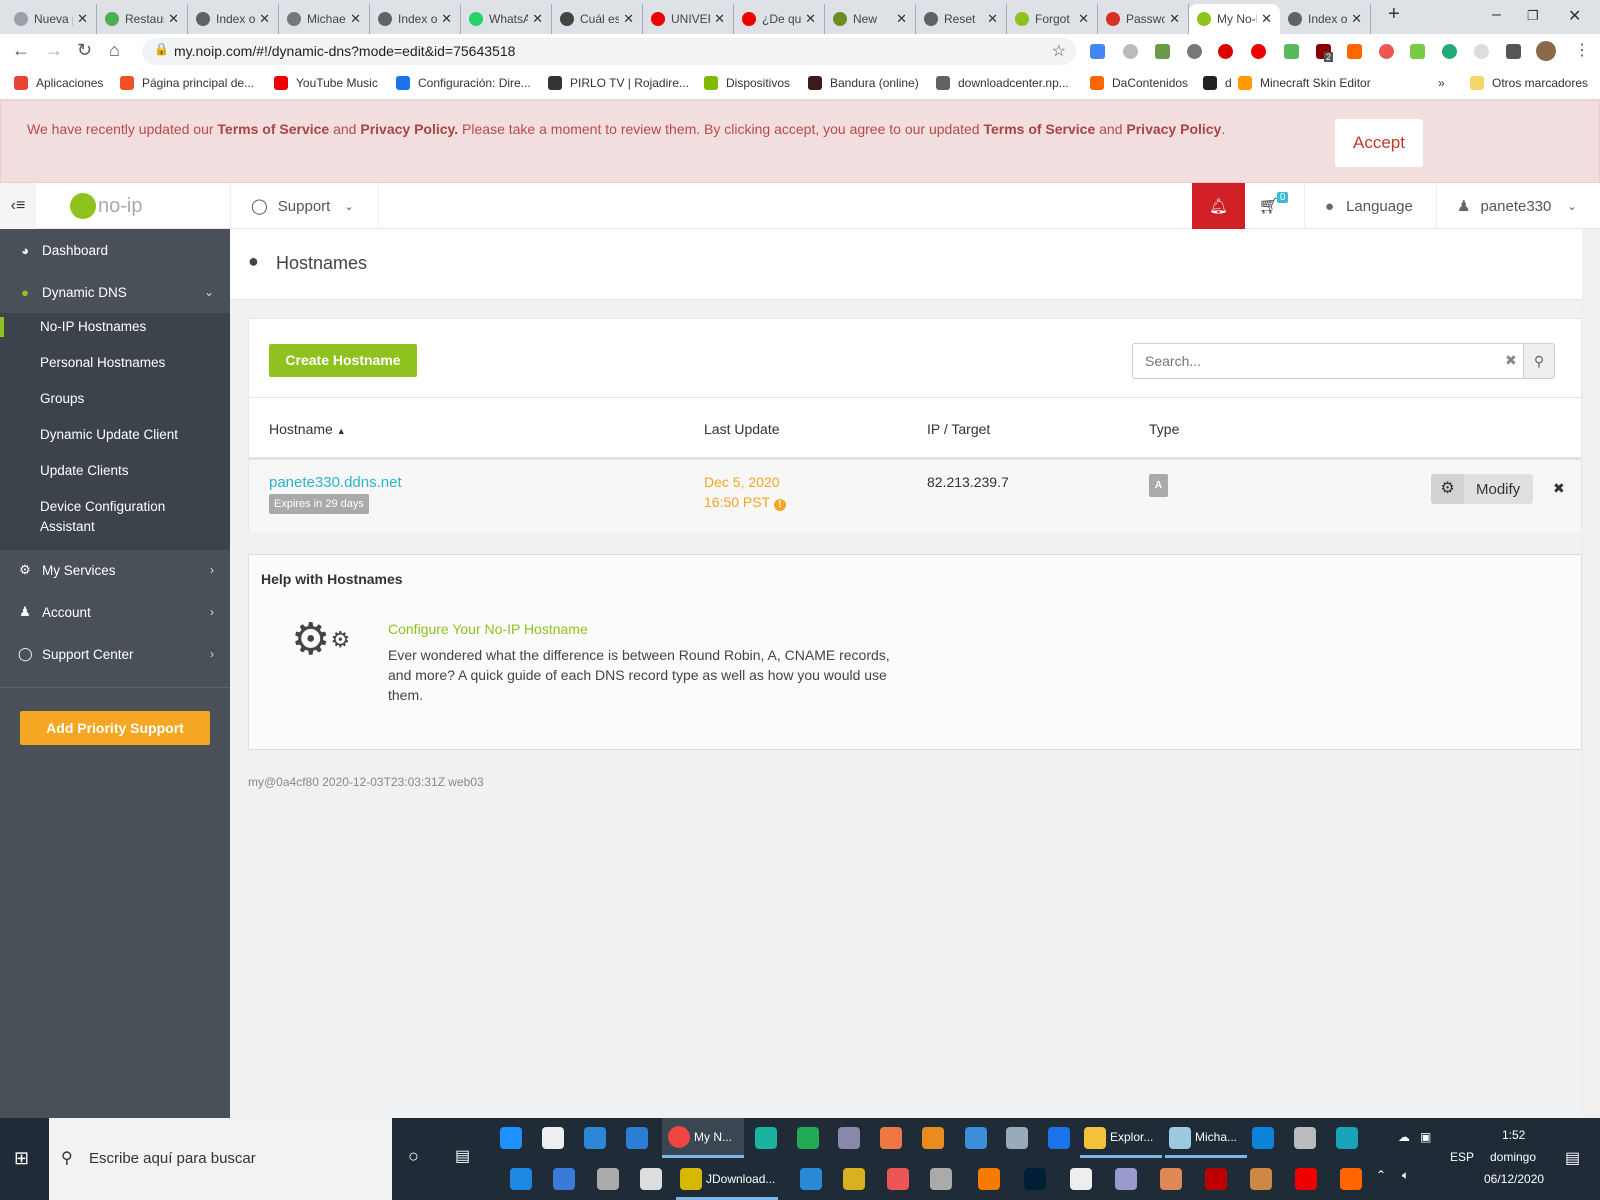 The height and width of the screenshot is (1200, 1600). Describe the element at coordinates (95, 517) in the screenshot. I see `sidebar-item-device-configuration-assistant: Device Configuration Assistant` at that location.